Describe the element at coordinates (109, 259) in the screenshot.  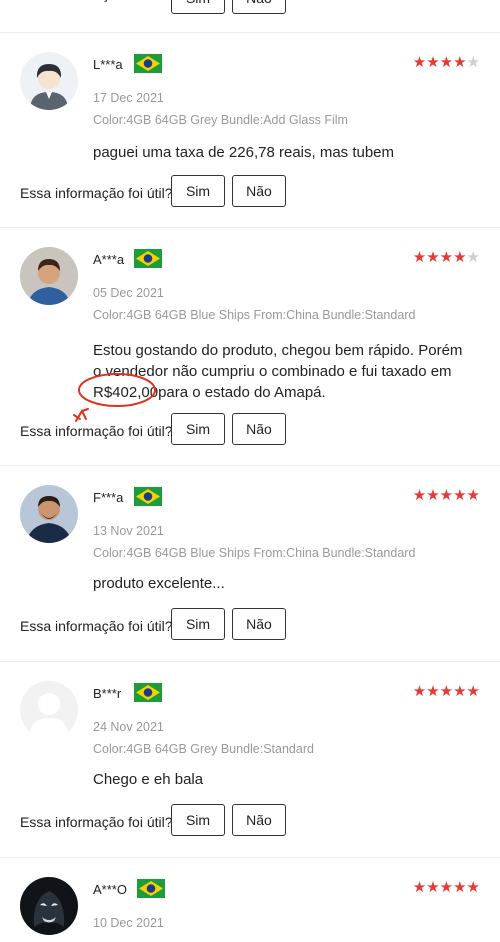
I see `reviewer-name: A***a` at that location.